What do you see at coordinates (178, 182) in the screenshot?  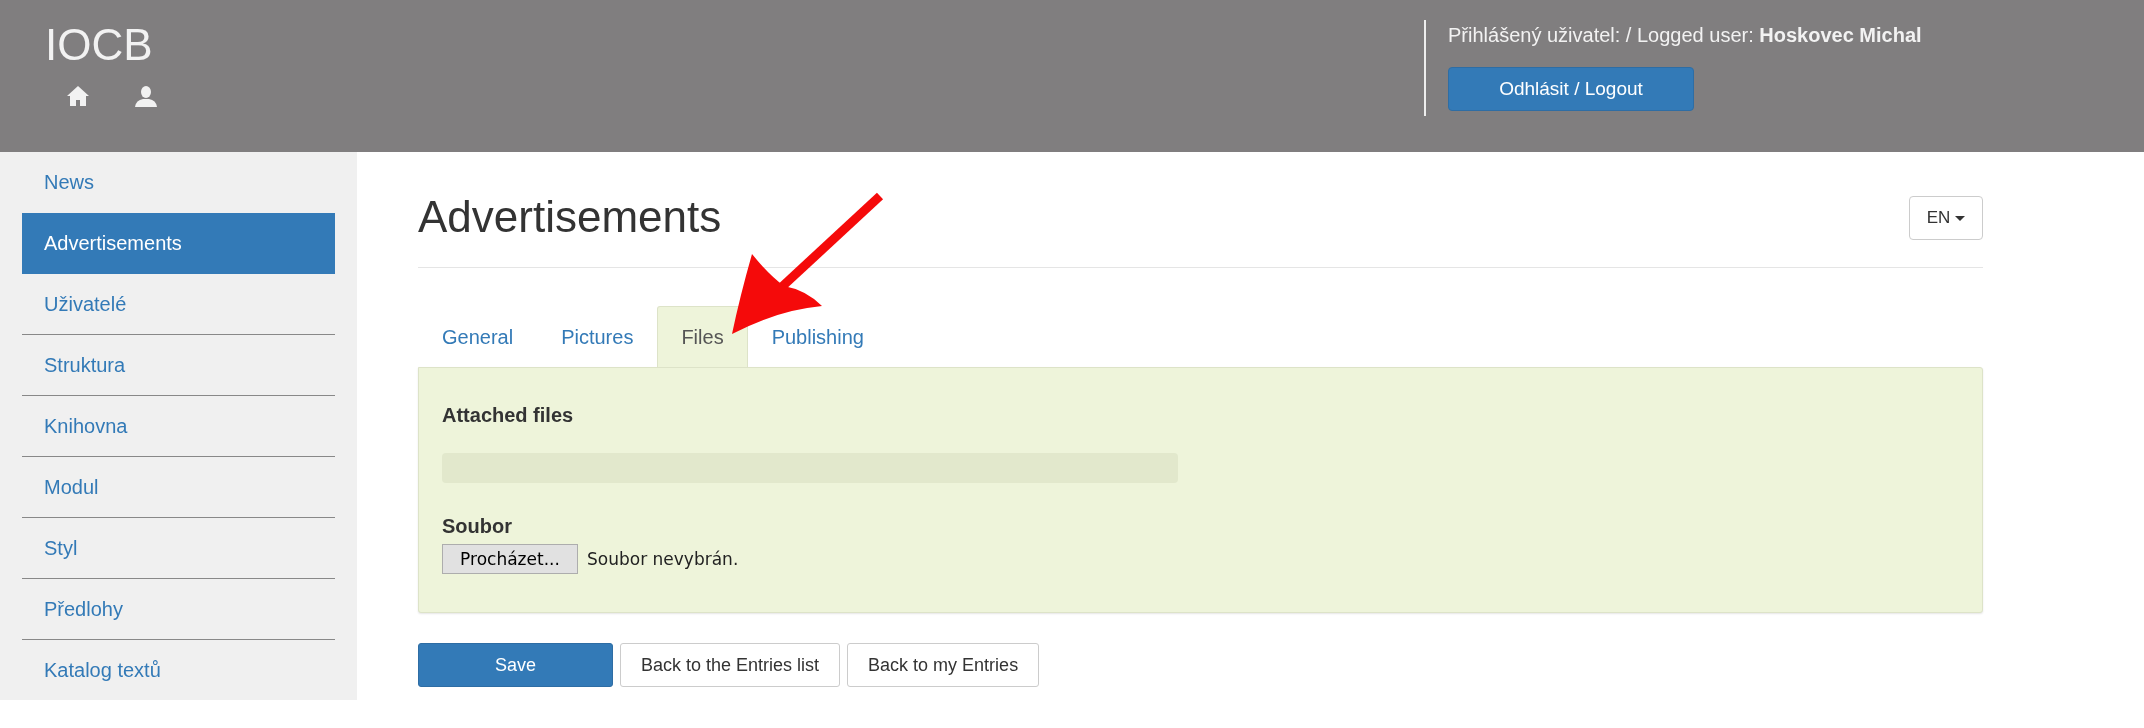 I see `sidebar-item: News` at bounding box center [178, 182].